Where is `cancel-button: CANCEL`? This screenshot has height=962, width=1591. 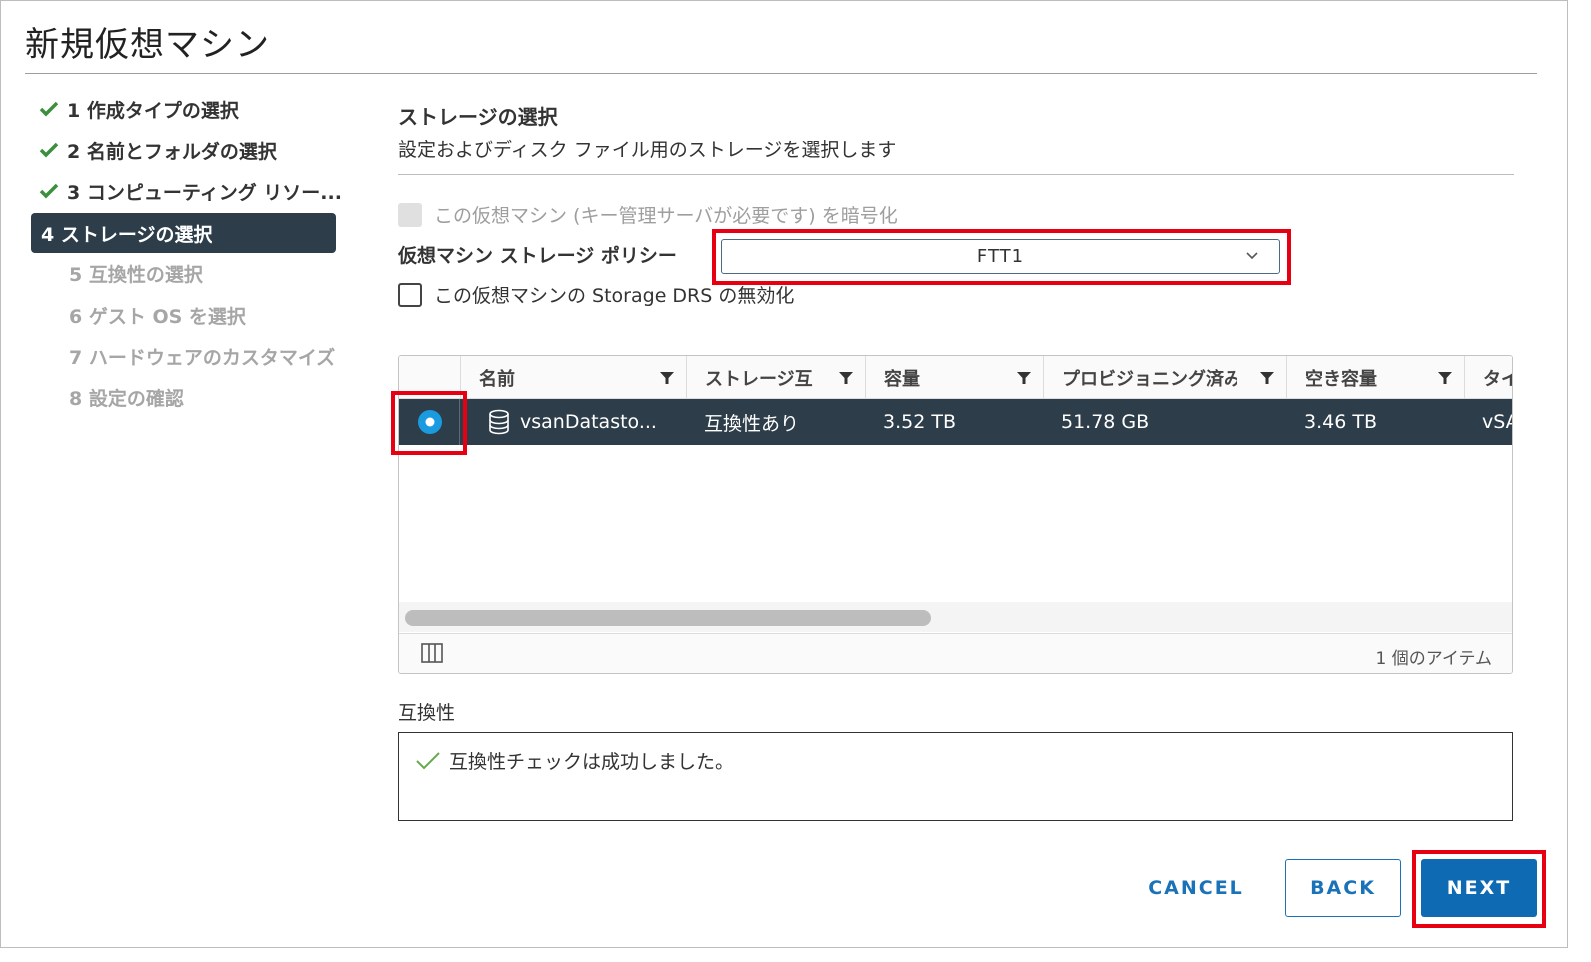
cancel-button: CANCEL is located at coordinates (1196, 888).